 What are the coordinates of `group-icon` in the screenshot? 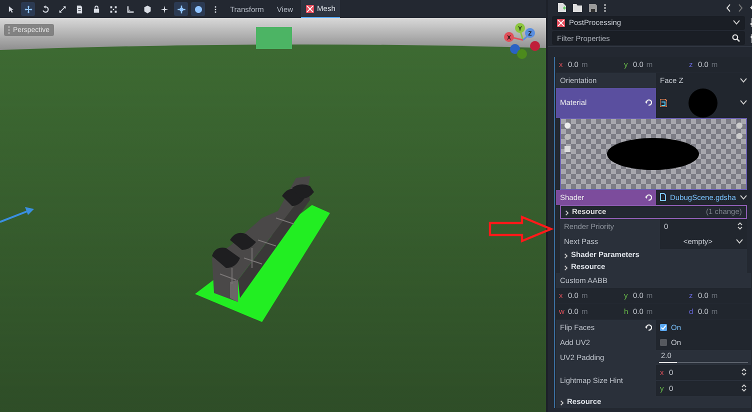 It's located at (113, 9).